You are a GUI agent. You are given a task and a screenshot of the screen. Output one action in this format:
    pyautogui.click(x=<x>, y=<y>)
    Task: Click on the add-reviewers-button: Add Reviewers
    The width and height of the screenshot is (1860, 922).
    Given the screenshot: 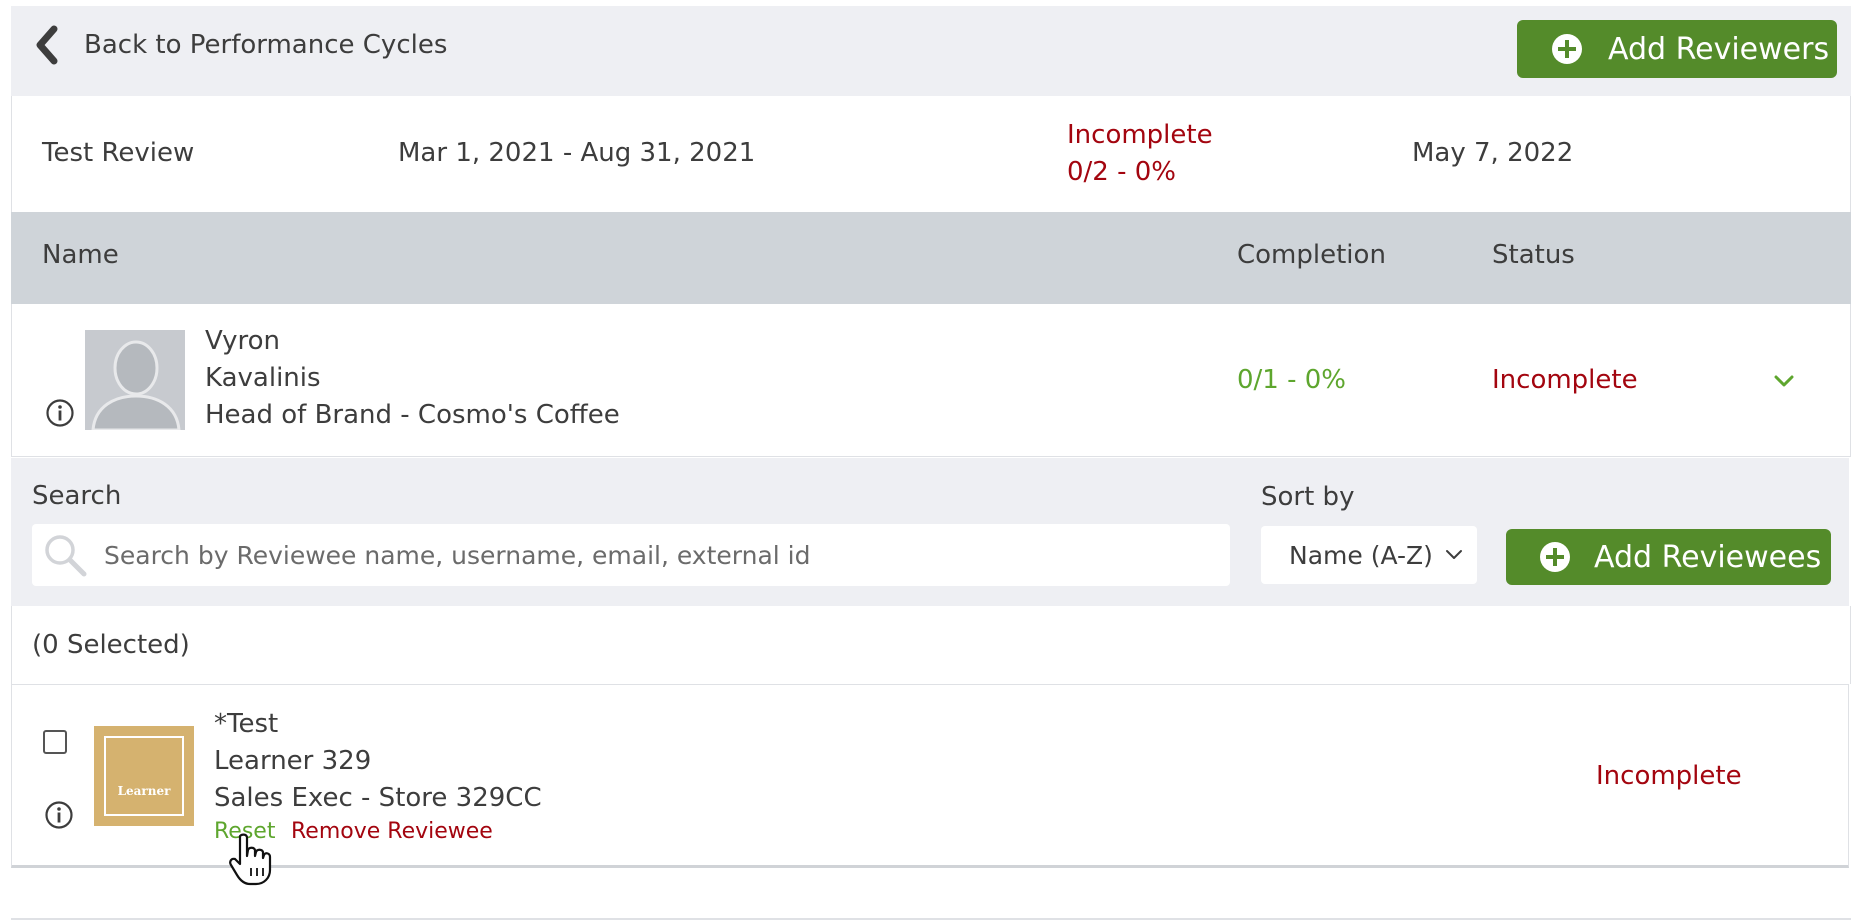 What is the action you would take?
    pyautogui.click(x=1677, y=49)
    